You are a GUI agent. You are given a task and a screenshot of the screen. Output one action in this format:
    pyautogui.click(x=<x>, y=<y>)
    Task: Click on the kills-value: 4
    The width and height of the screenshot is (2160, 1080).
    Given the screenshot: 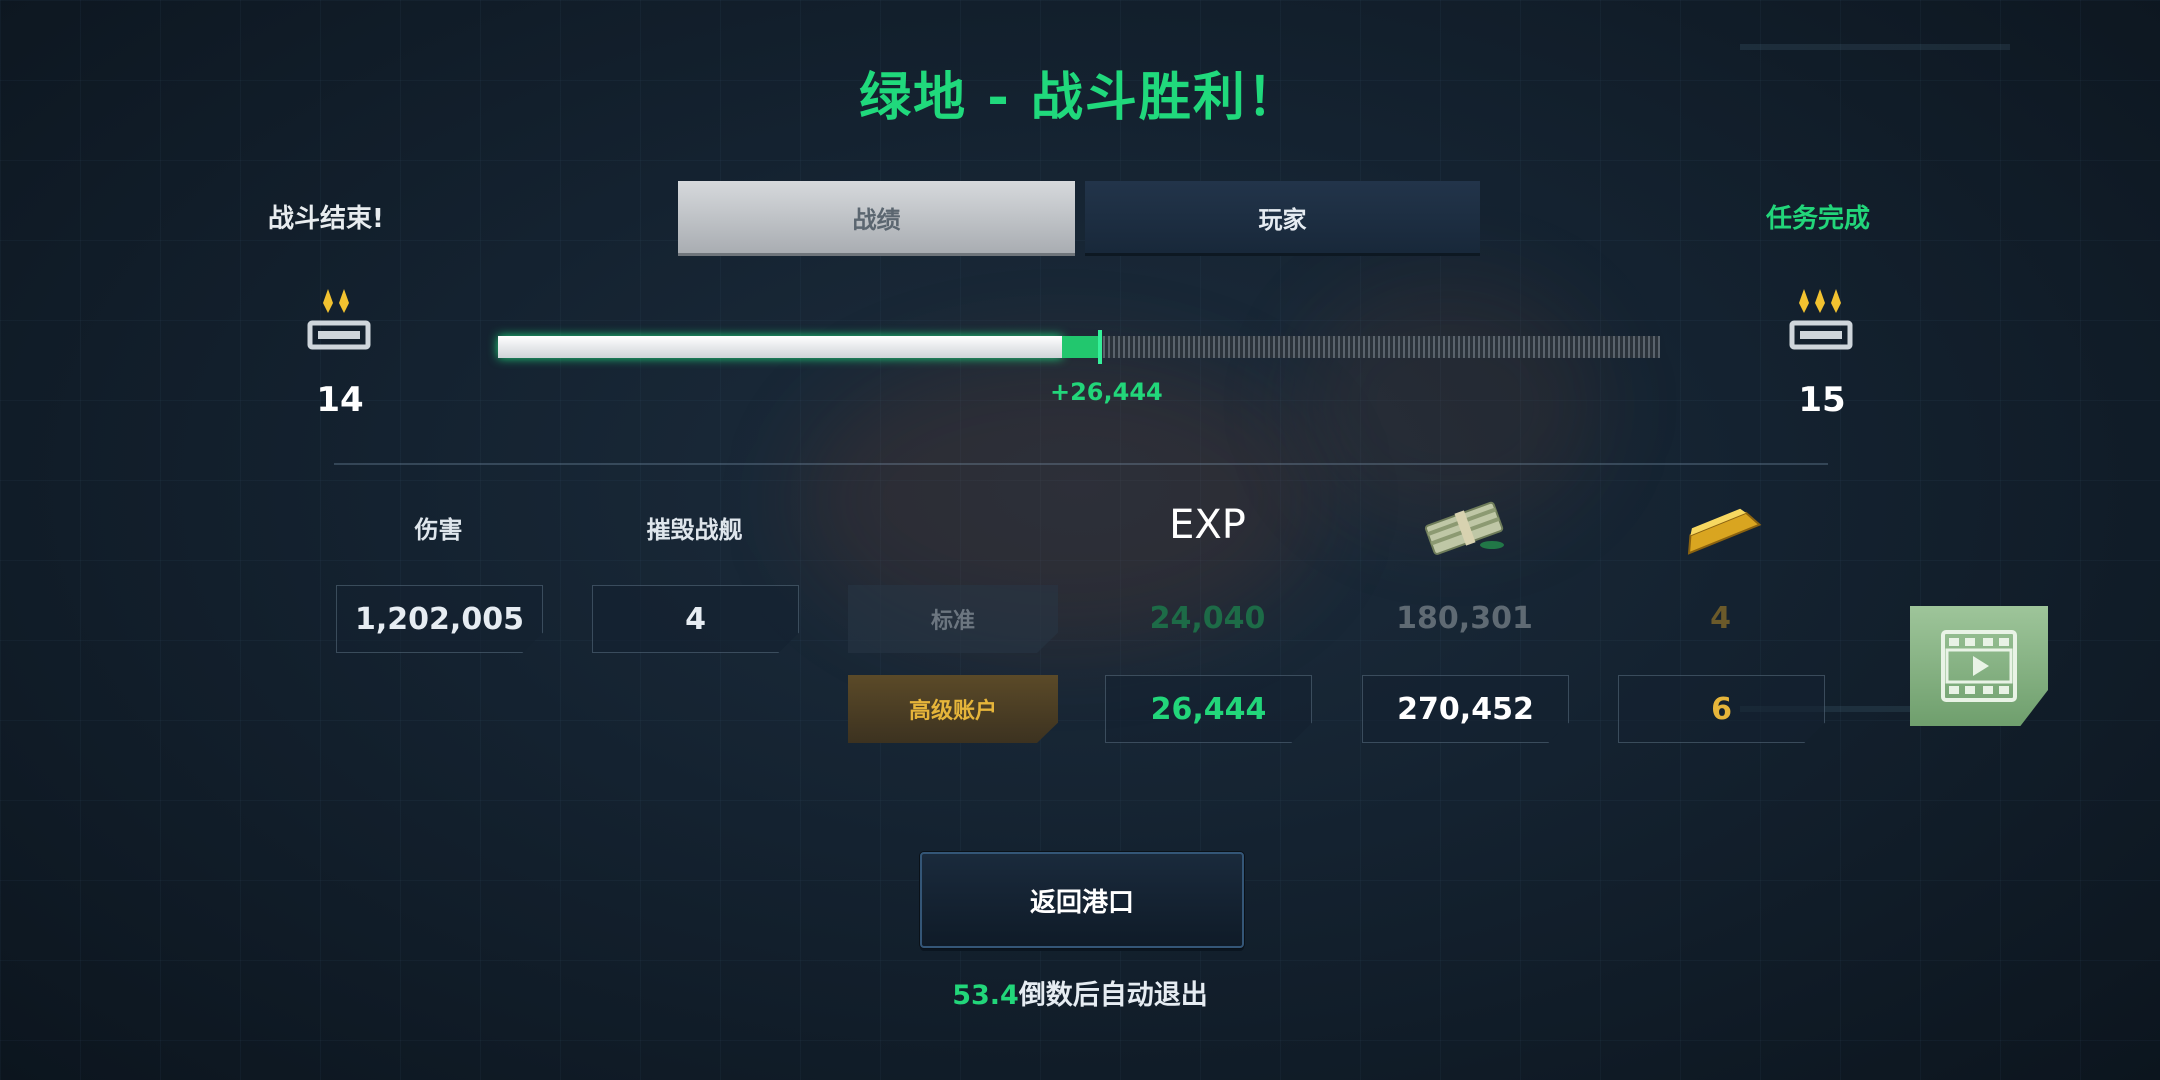 What is the action you would take?
    pyautogui.click(x=695, y=619)
    